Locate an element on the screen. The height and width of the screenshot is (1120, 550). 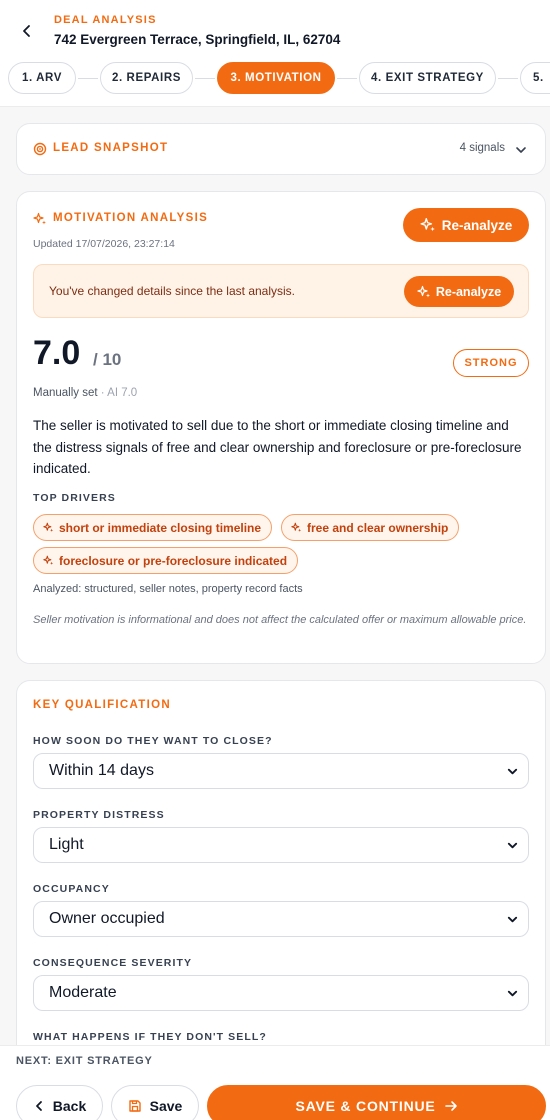
step-exit-strategy: 4. EXIT STRATEGY is located at coordinates (427, 78).